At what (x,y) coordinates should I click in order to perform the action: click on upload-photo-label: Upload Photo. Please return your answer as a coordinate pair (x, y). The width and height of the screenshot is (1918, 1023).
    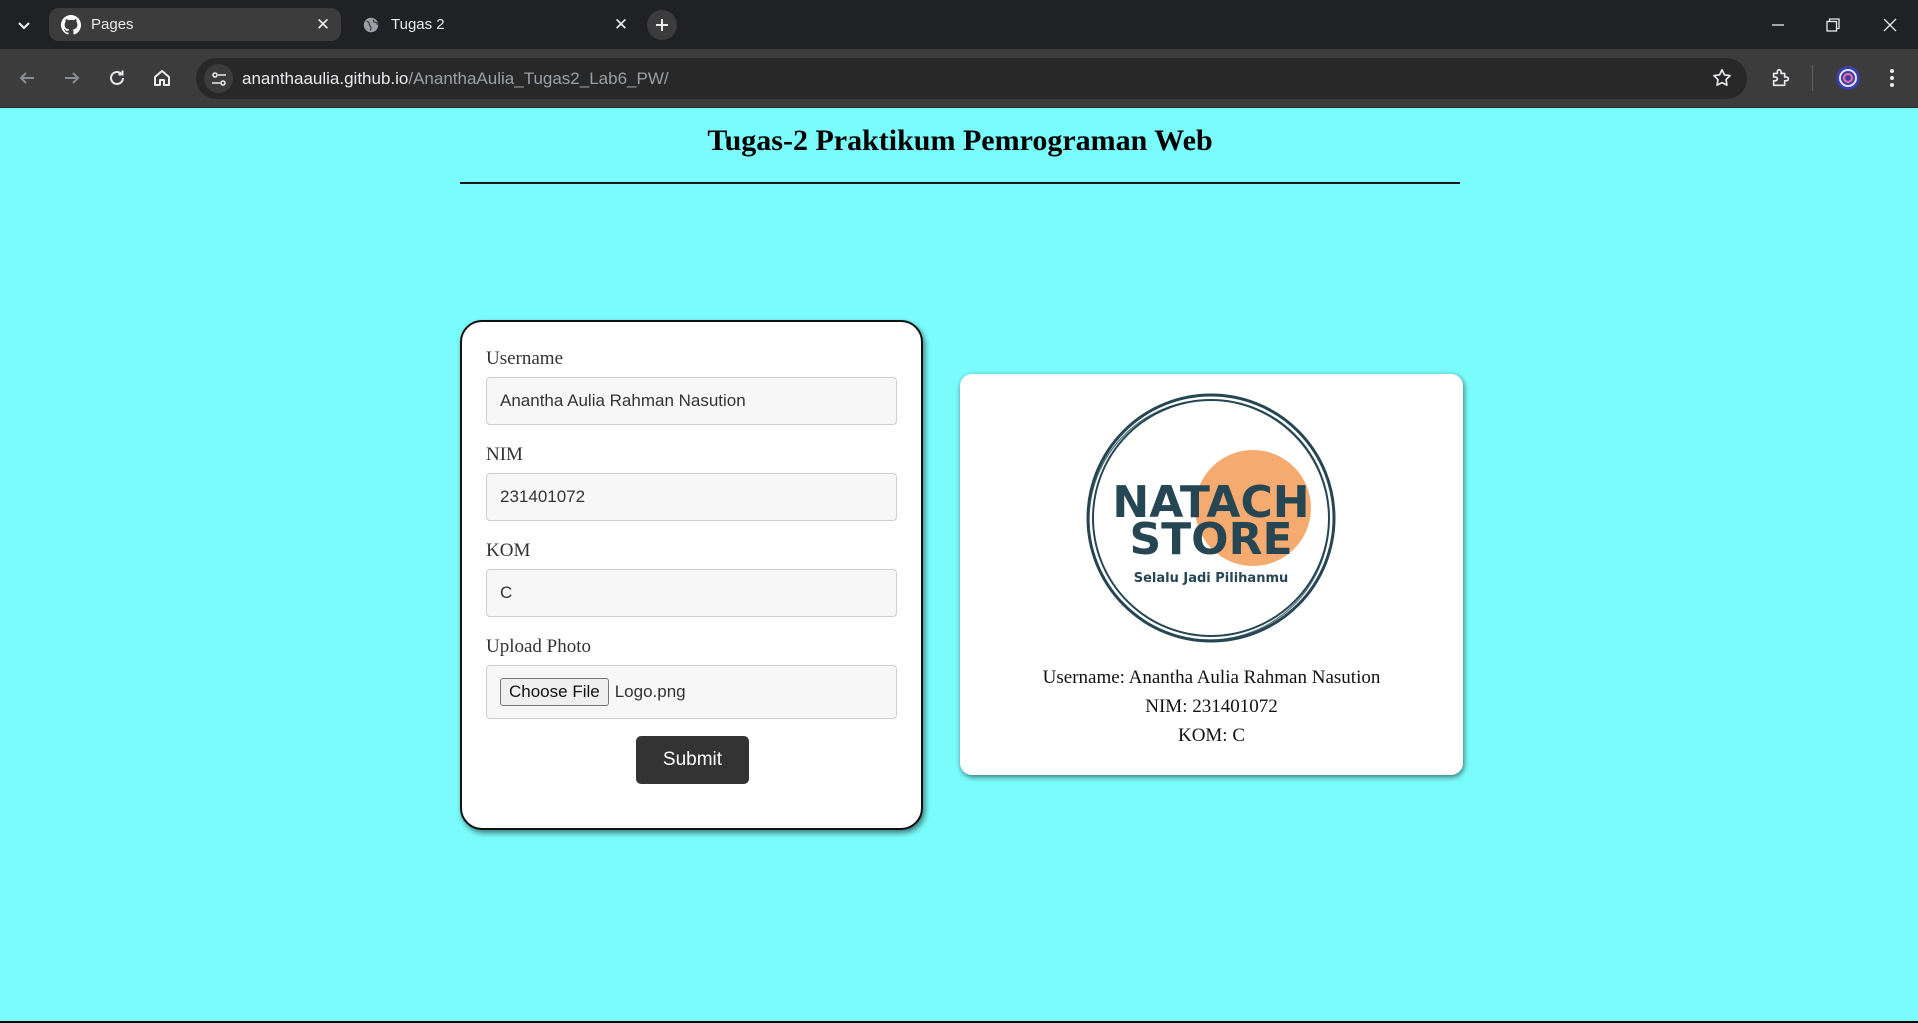
    Looking at the image, I should click on (539, 646).